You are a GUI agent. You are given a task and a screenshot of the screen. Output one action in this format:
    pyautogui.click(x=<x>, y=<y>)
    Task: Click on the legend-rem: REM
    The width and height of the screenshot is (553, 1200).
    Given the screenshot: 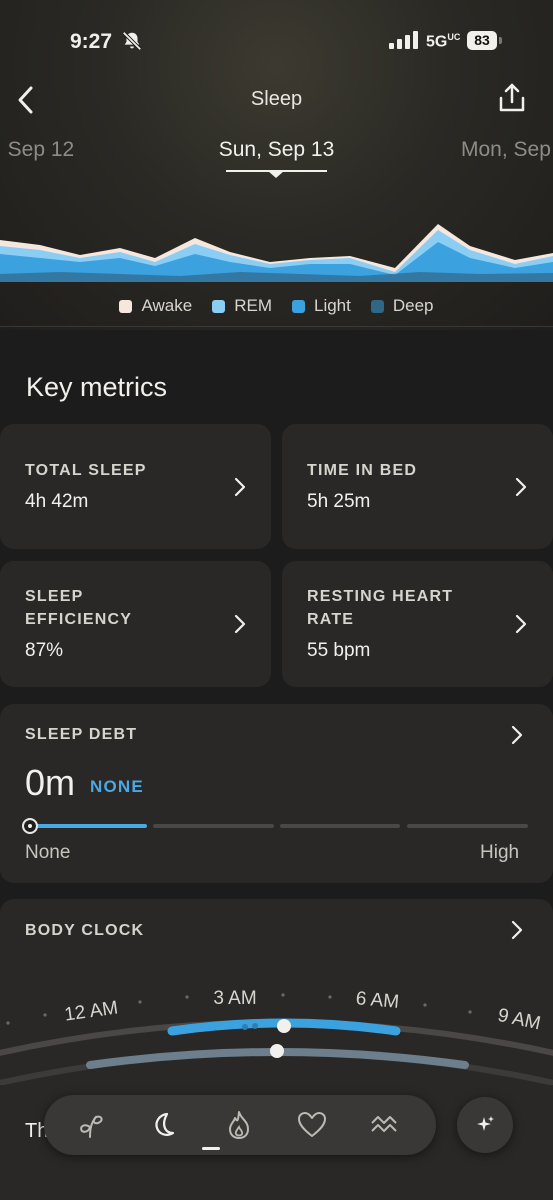 What is the action you would take?
    pyautogui.click(x=242, y=306)
    